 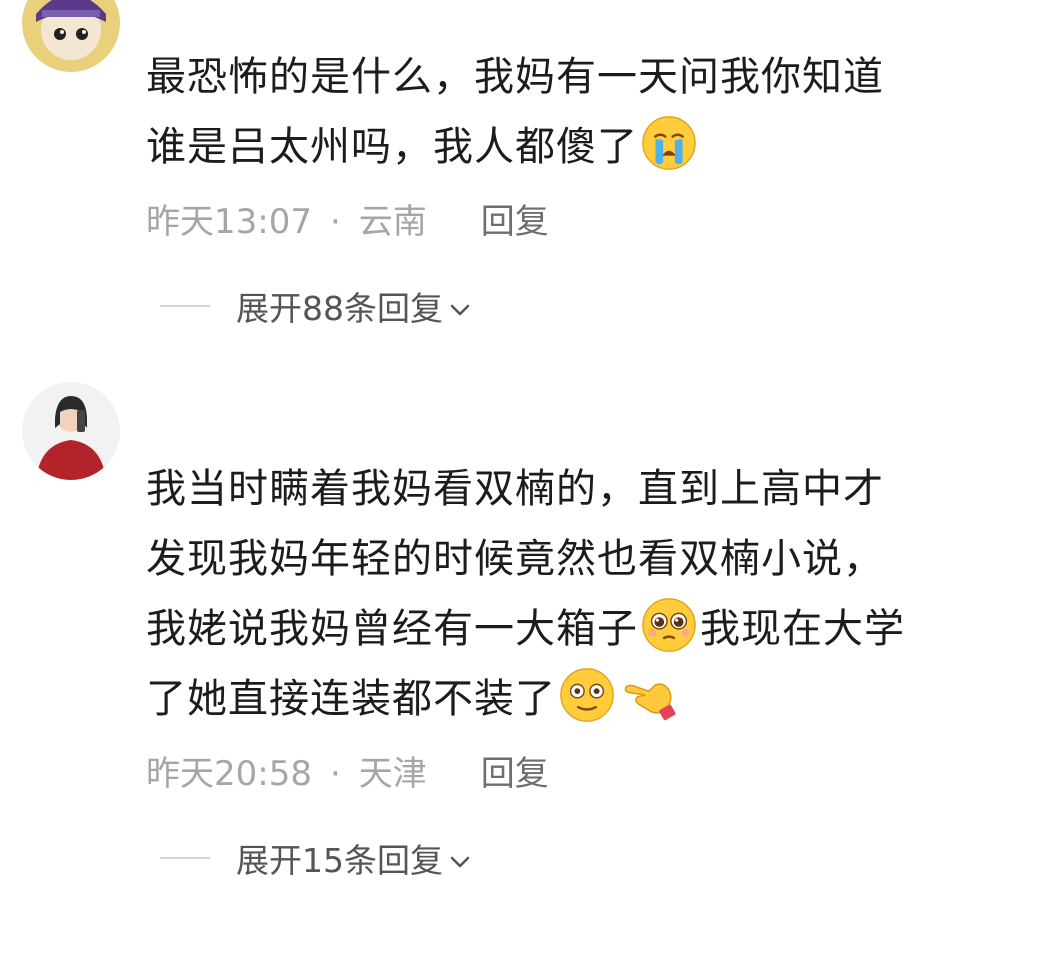 I want to click on expand-replies-button: 展开88条回复, so click(x=315, y=307).